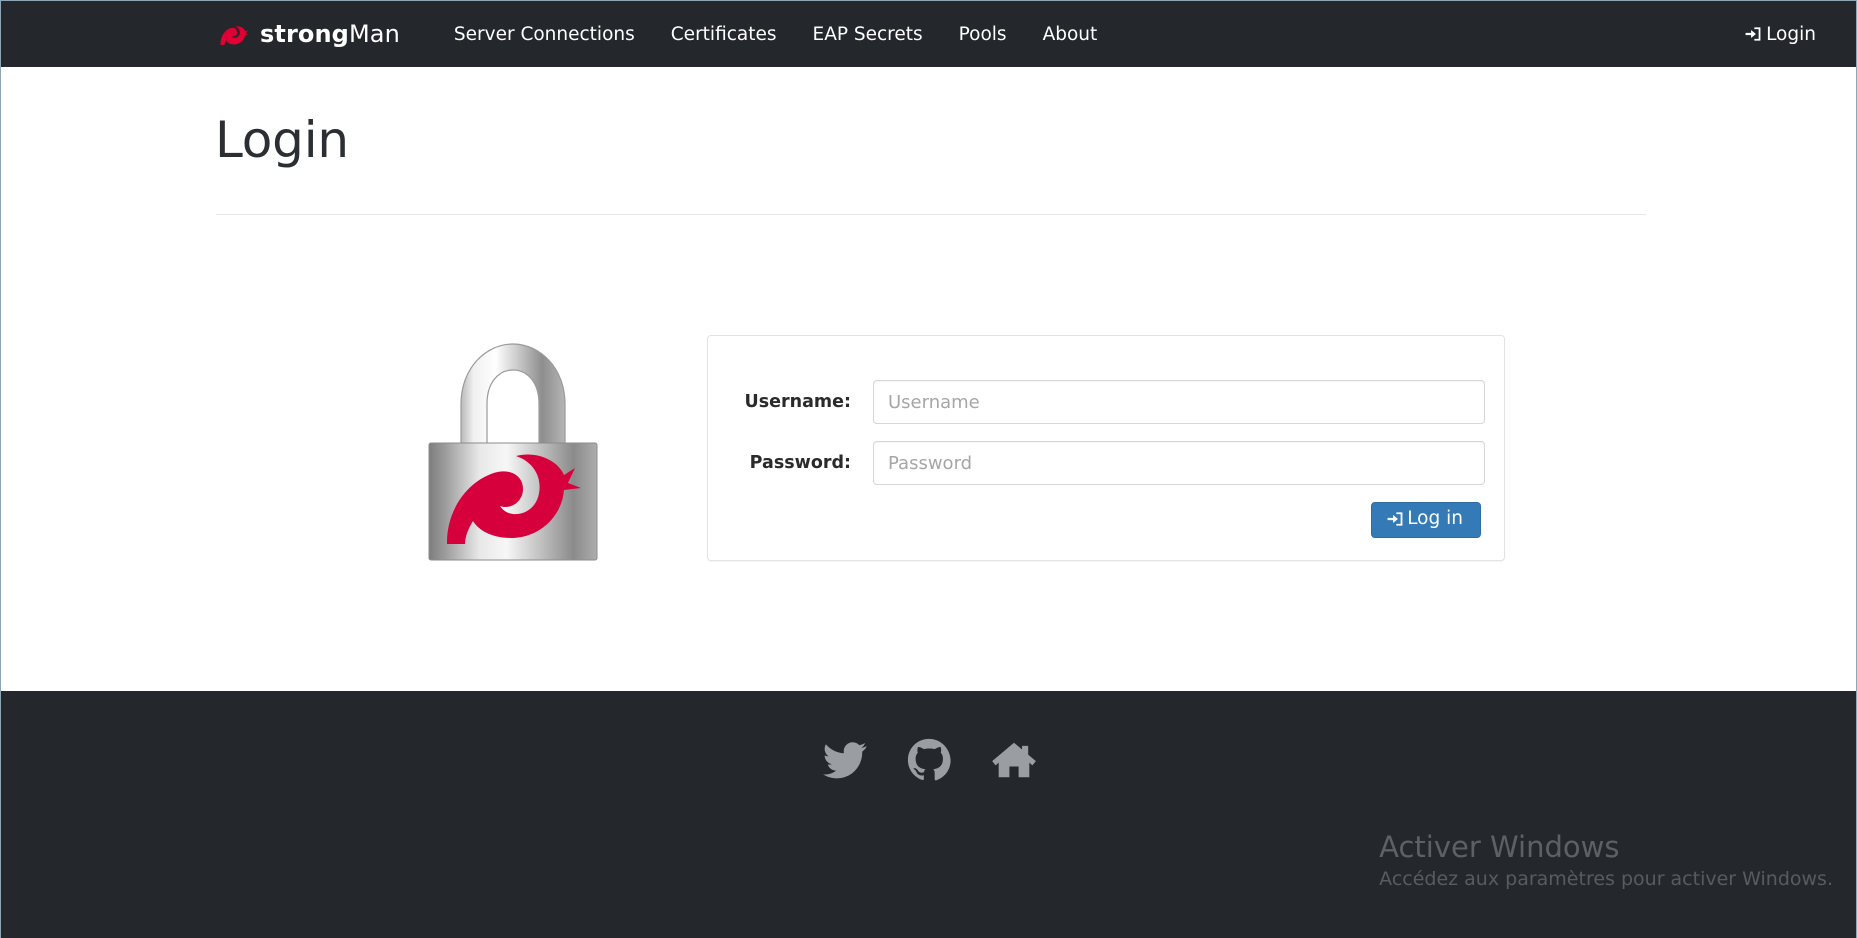  What do you see at coordinates (282, 140) in the screenshot?
I see `page-title: Login` at bounding box center [282, 140].